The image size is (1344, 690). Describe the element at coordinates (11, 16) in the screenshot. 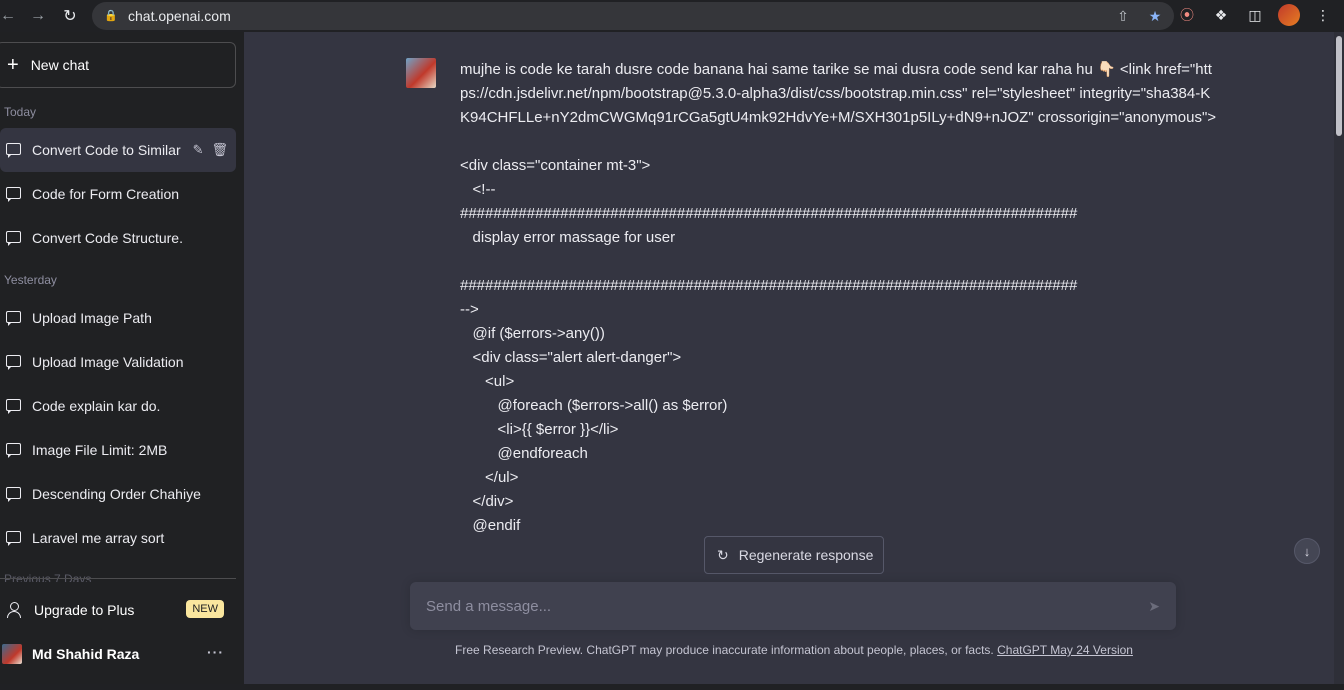

I see `back-button: ←` at that location.